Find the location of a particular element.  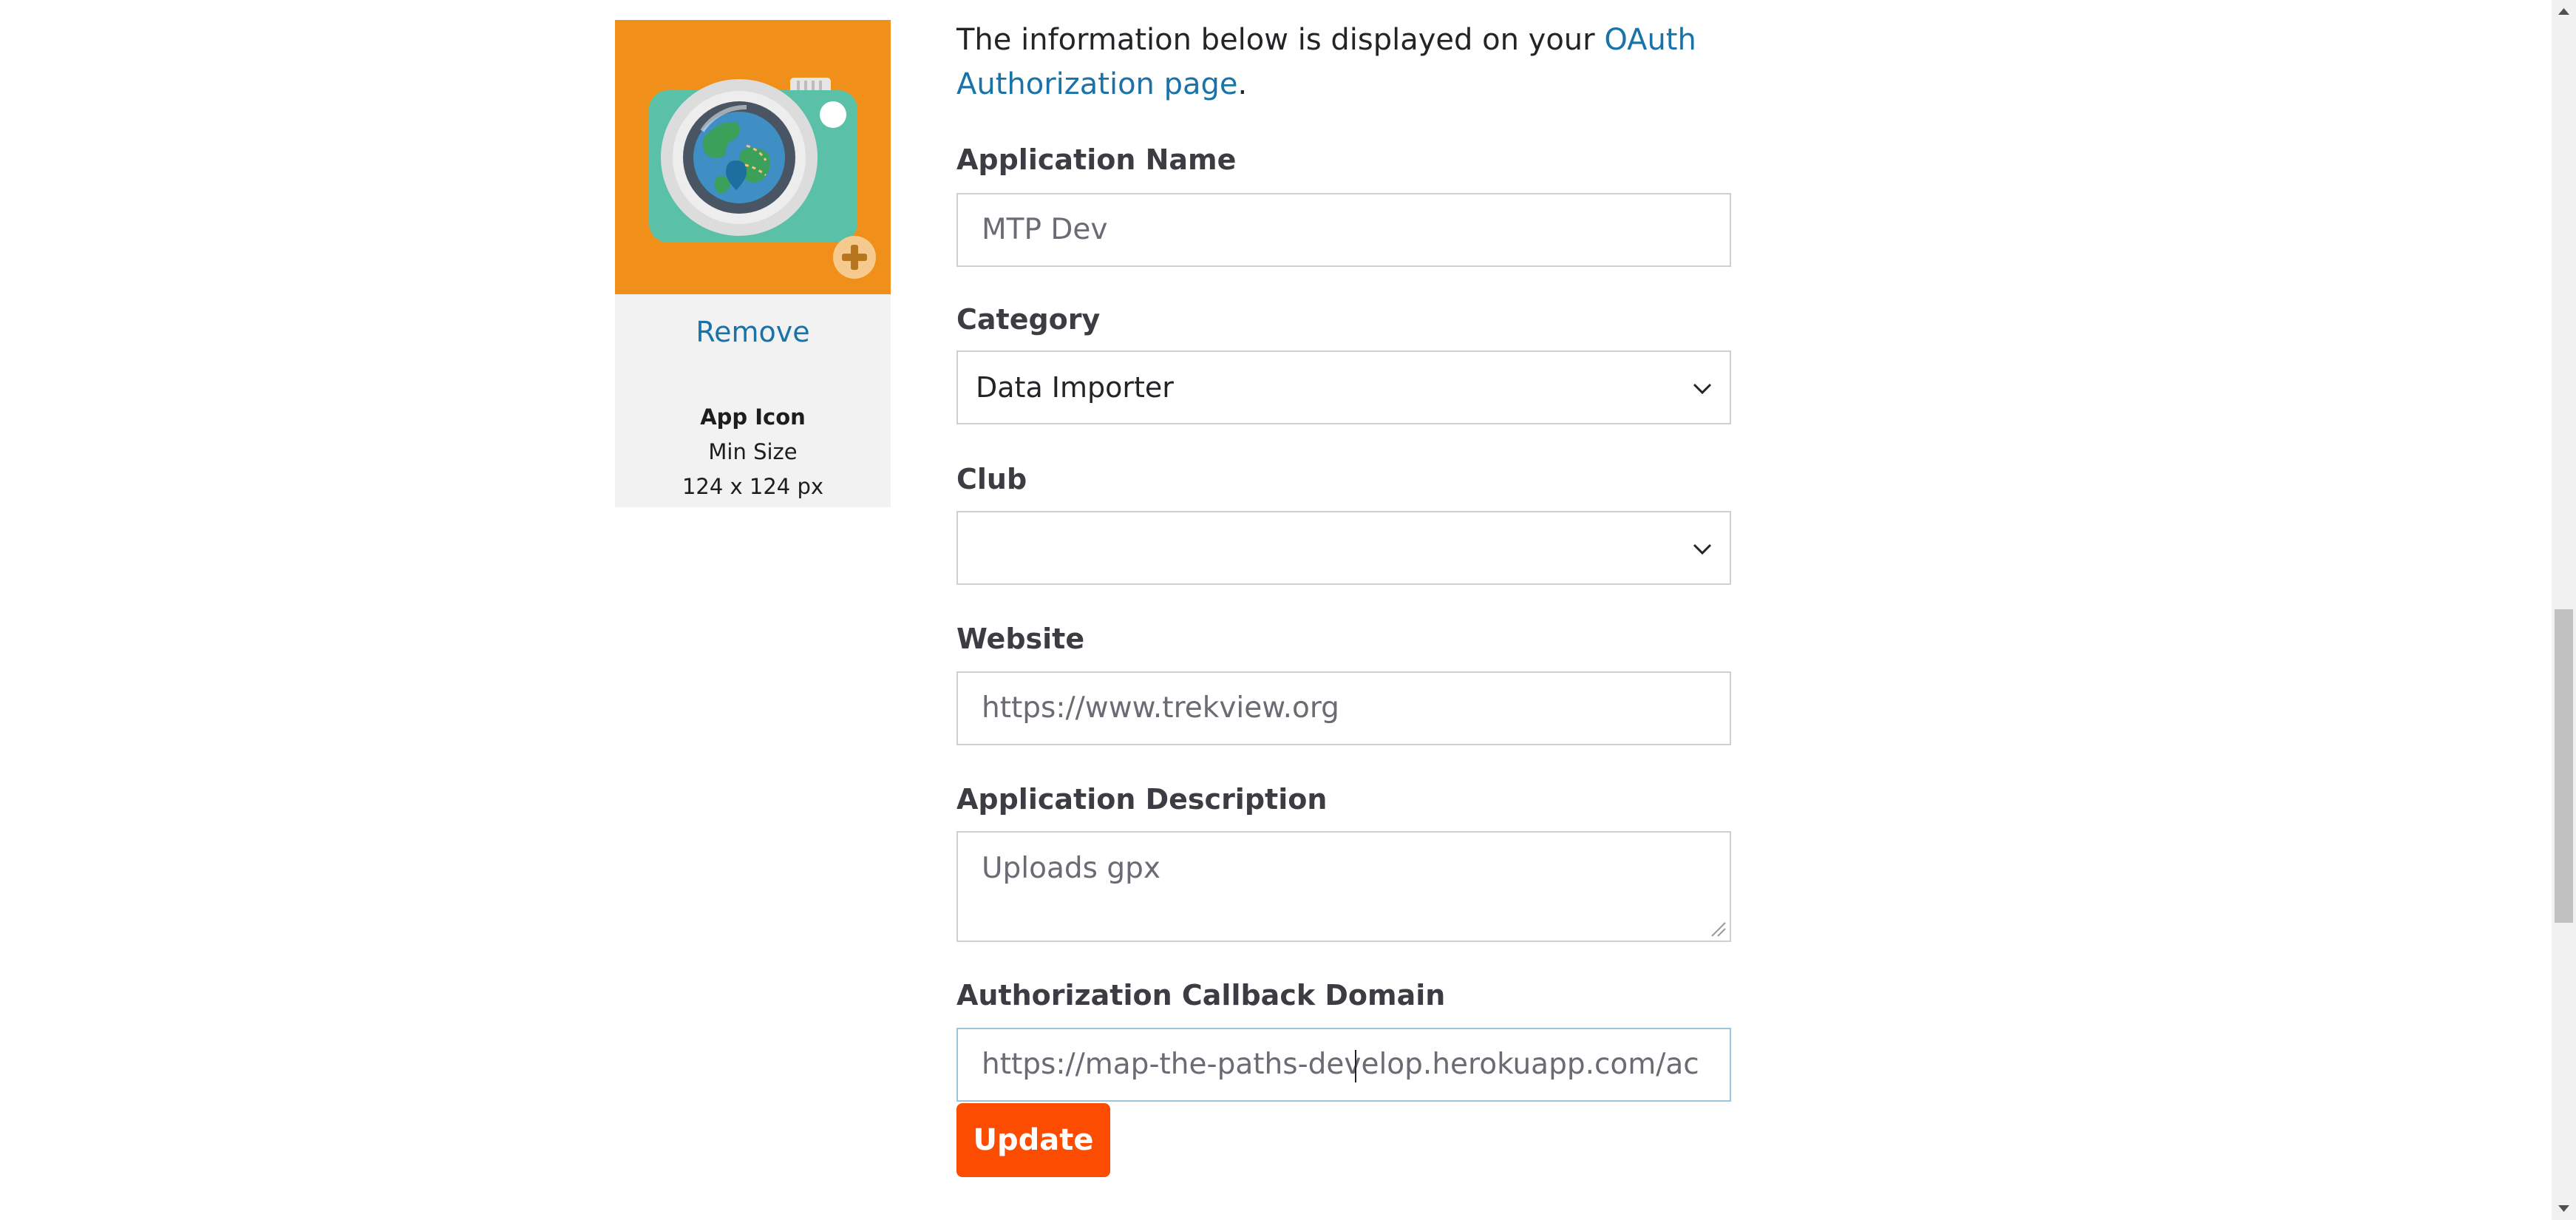

app-icon-image is located at coordinates (753, 157).